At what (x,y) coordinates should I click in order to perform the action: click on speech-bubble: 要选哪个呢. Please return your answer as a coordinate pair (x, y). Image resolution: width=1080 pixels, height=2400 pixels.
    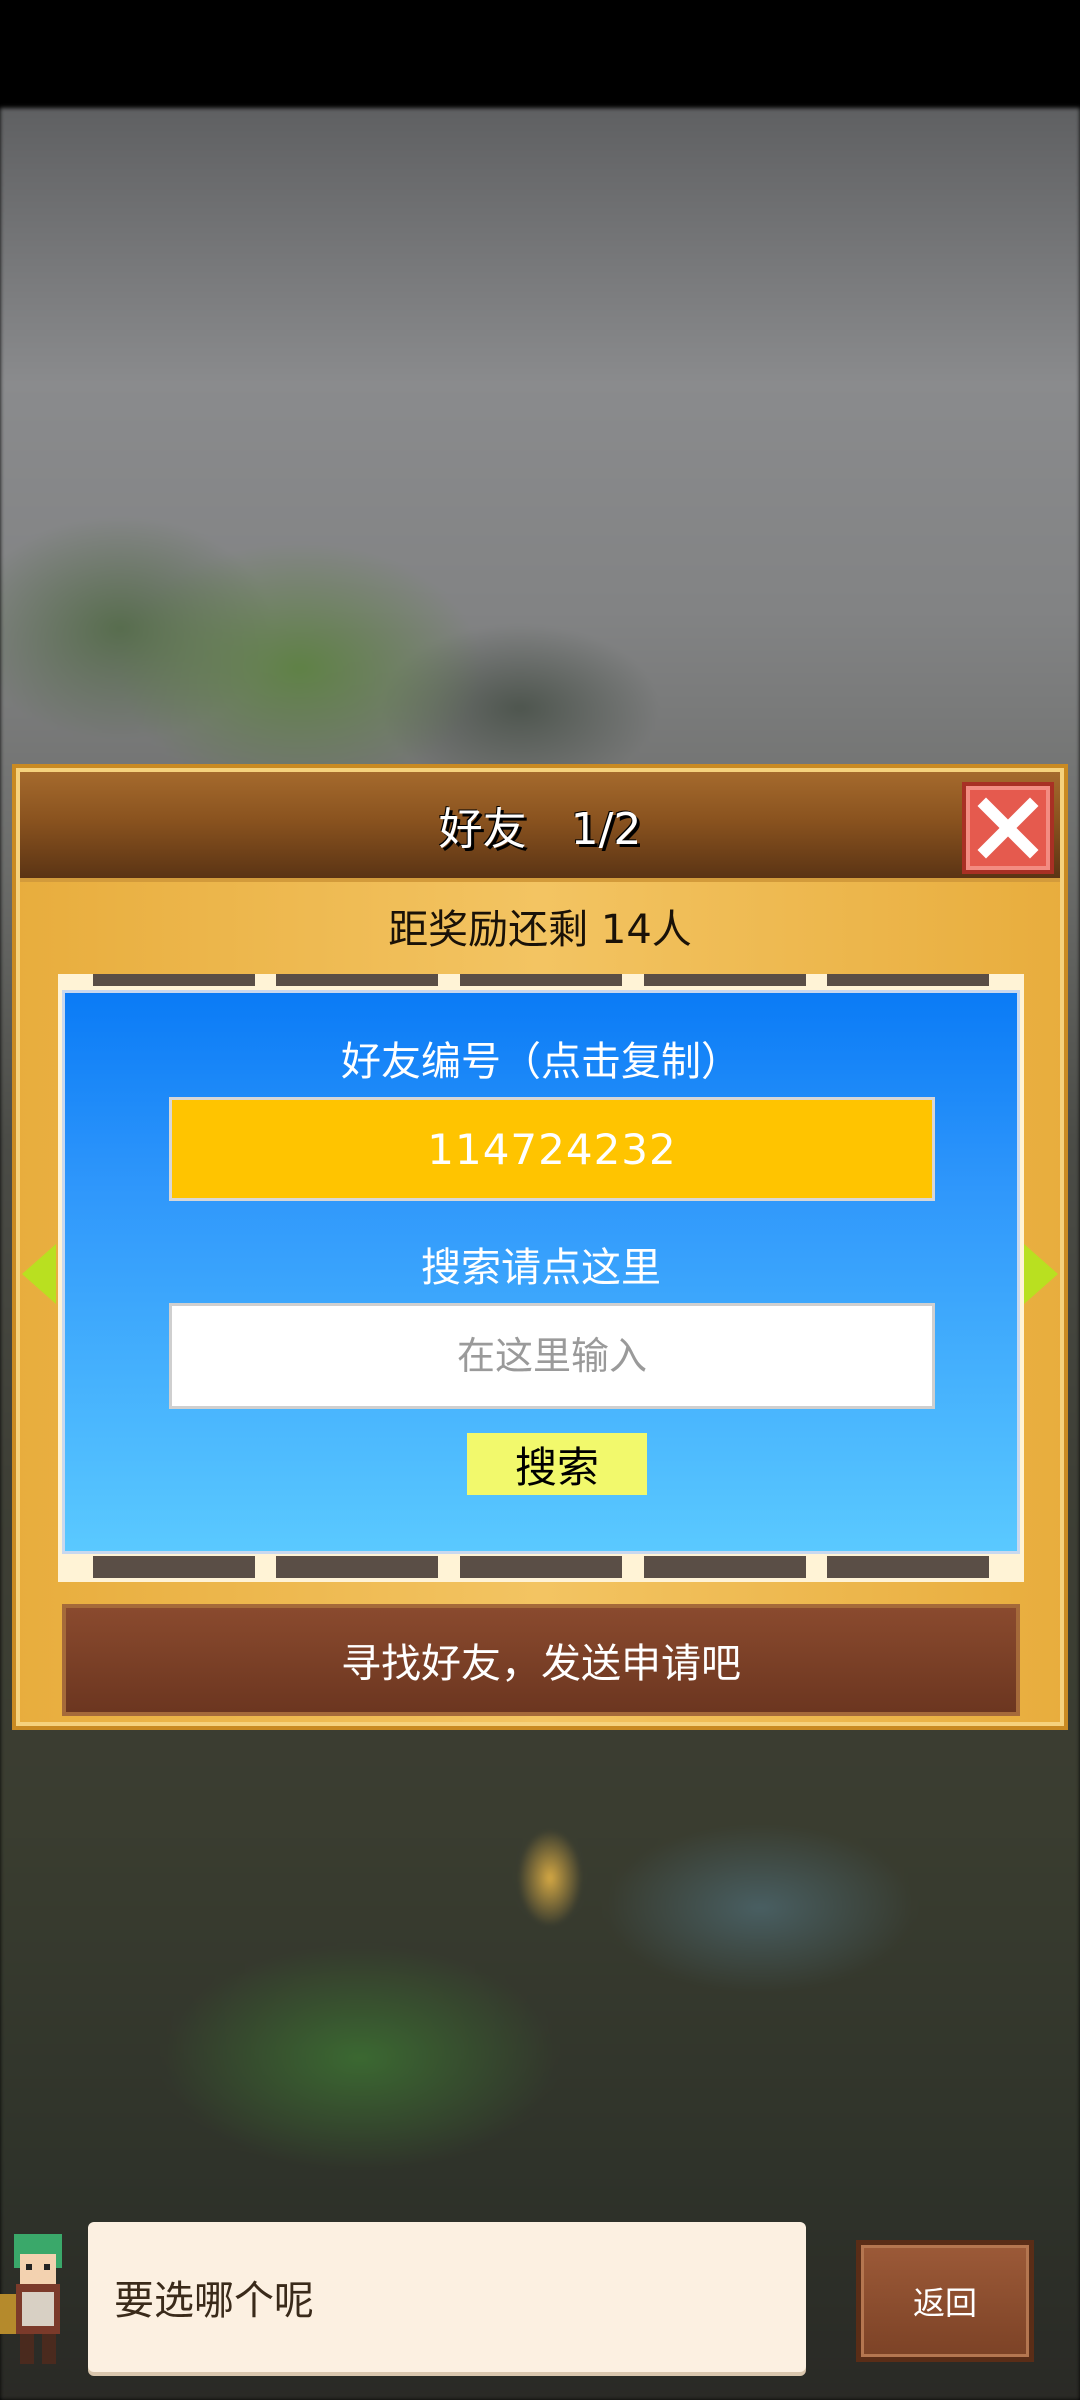
    Looking at the image, I should click on (447, 2297).